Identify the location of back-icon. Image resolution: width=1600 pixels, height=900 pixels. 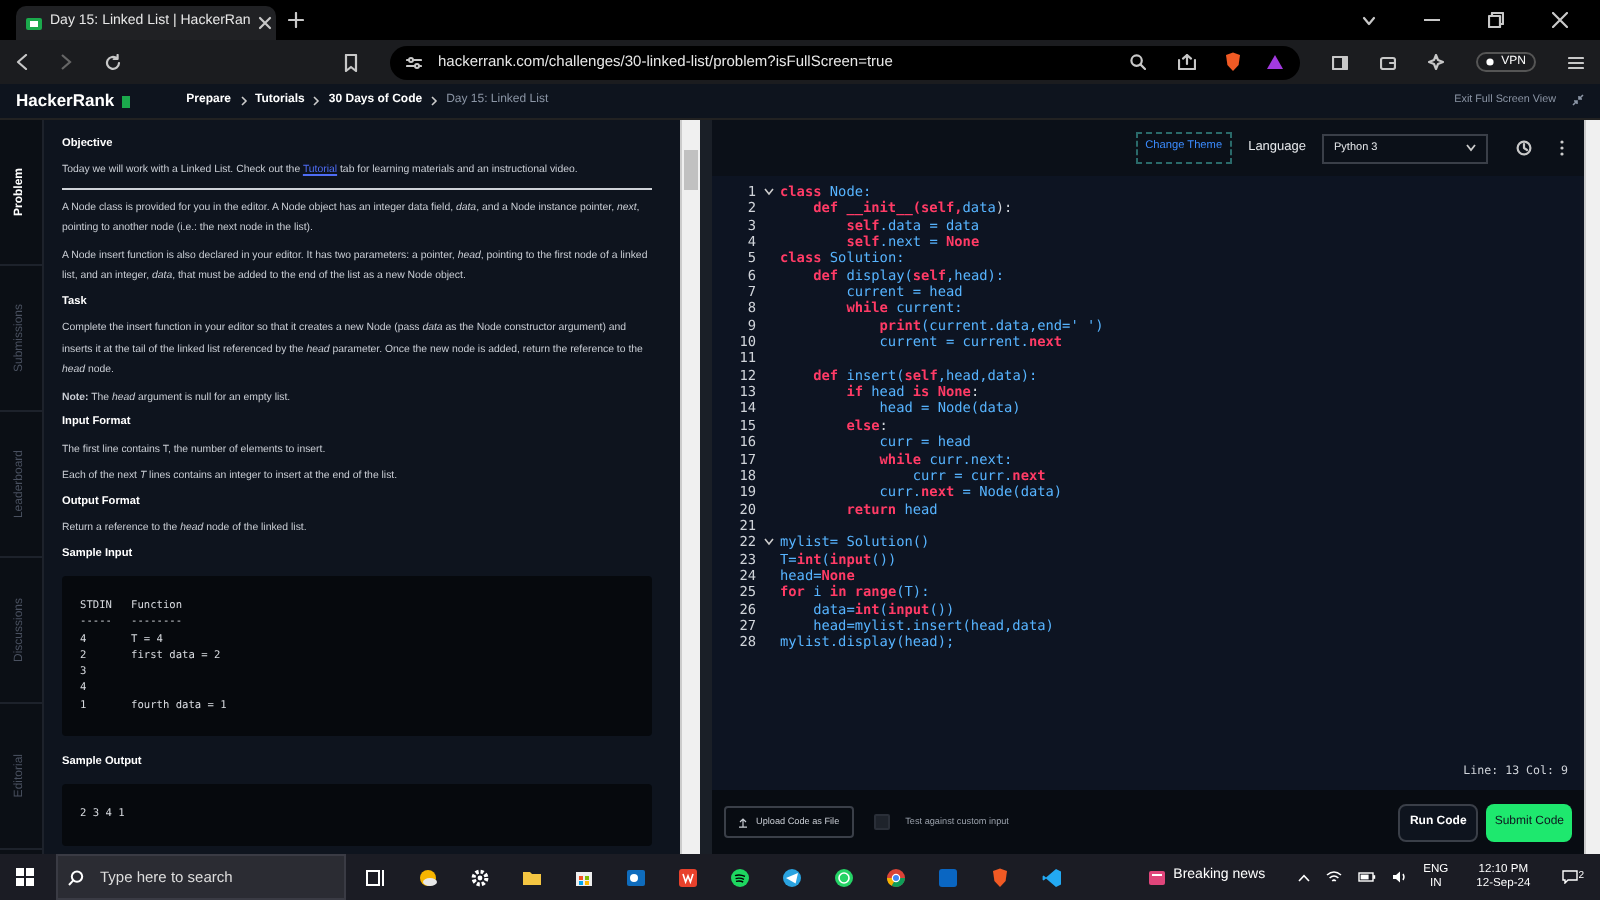
(22, 62).